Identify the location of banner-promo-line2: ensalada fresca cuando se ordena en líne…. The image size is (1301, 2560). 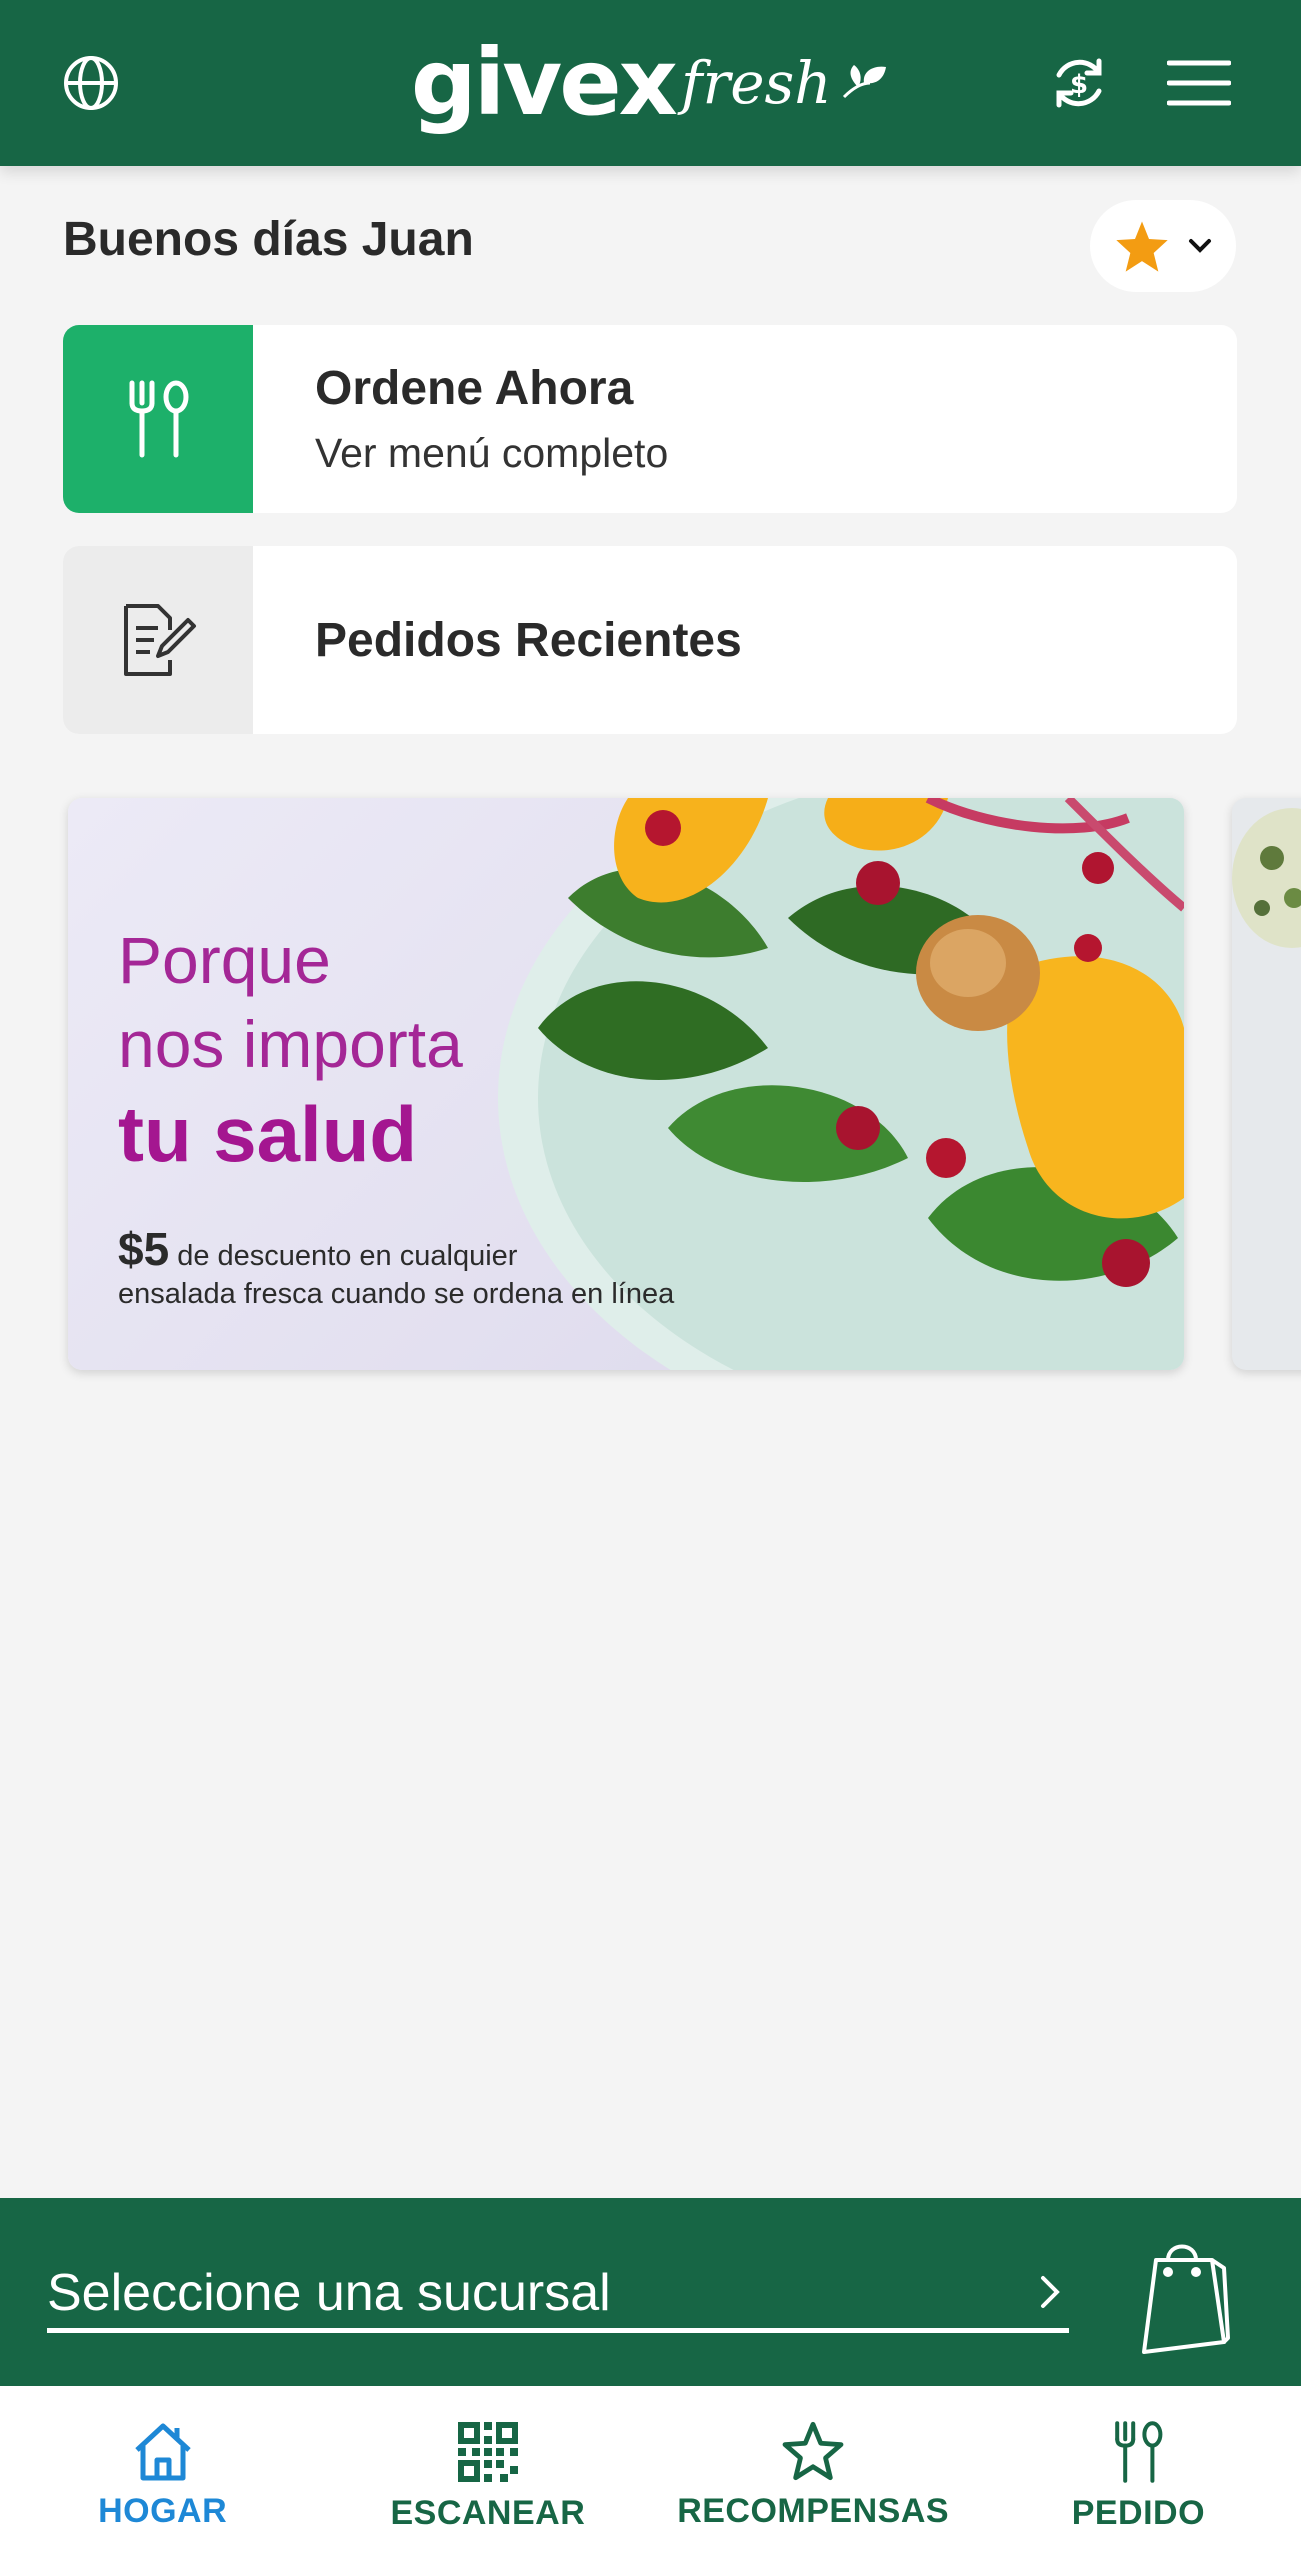
(396, 1294).